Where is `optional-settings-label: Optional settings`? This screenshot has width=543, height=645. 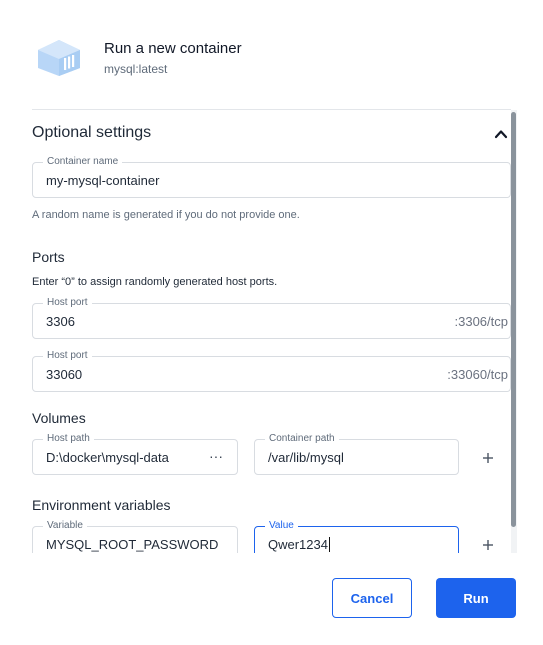
optional-settings-label: Optional settings is located at coordinates (92, 132).